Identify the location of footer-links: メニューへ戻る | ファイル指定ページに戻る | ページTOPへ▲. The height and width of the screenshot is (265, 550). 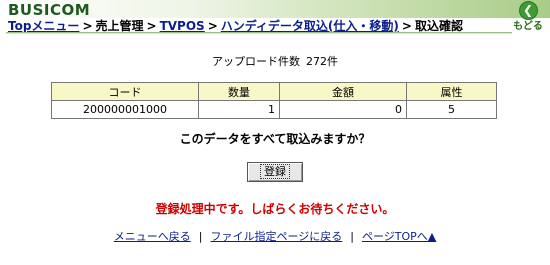
(275, 236).